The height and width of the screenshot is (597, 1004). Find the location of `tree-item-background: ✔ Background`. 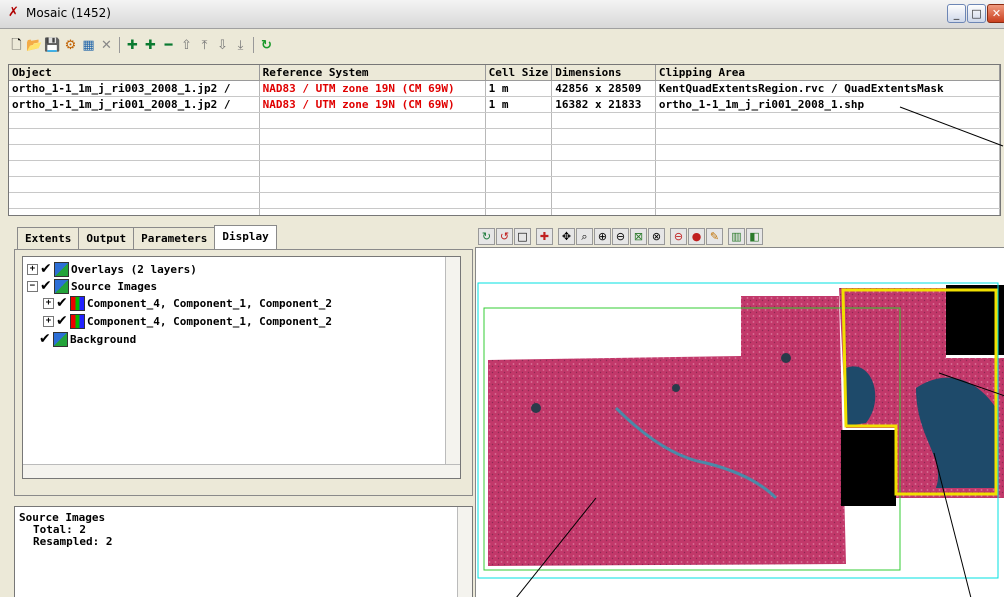

tree-item-background: ✔ Background is located at coordinates (87, 339).